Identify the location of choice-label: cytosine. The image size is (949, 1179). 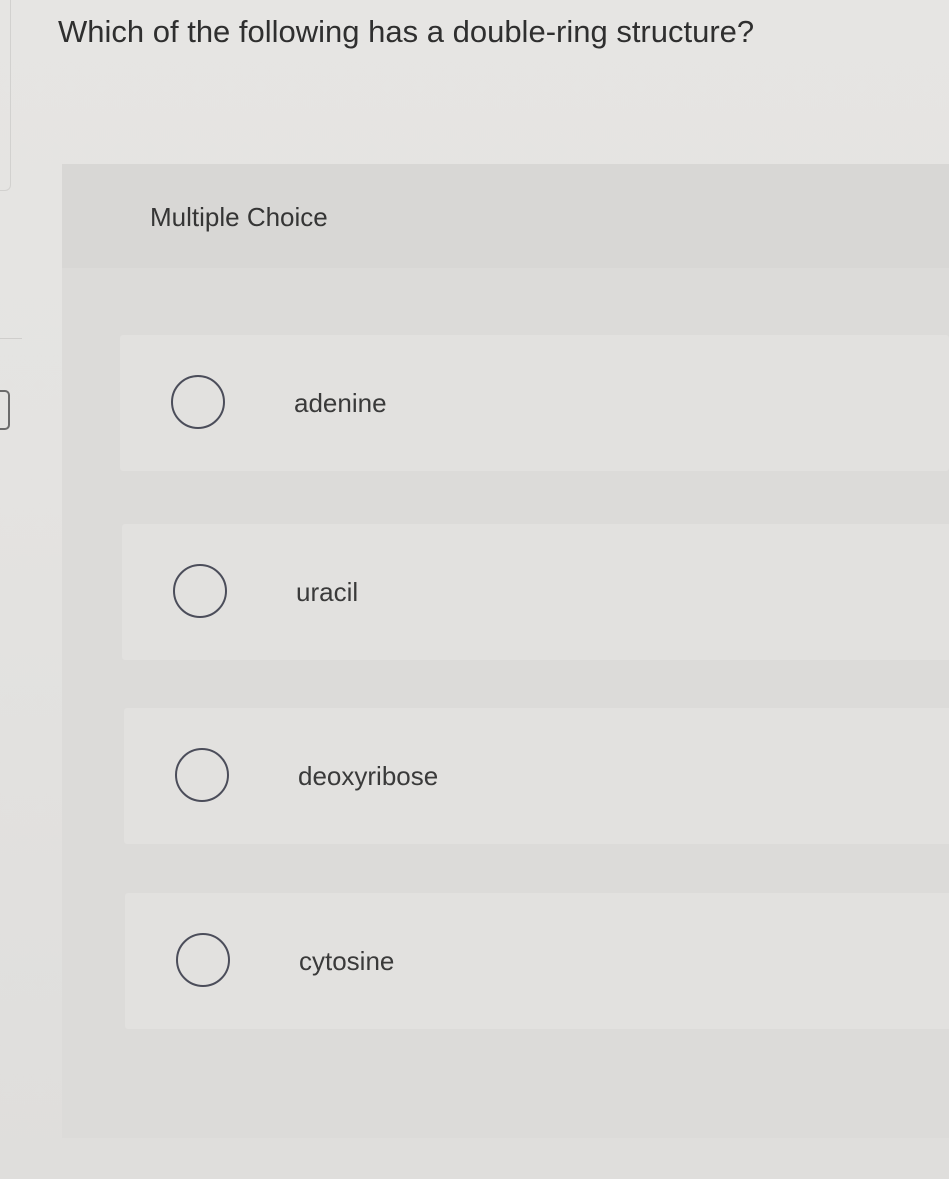
(347, 961).